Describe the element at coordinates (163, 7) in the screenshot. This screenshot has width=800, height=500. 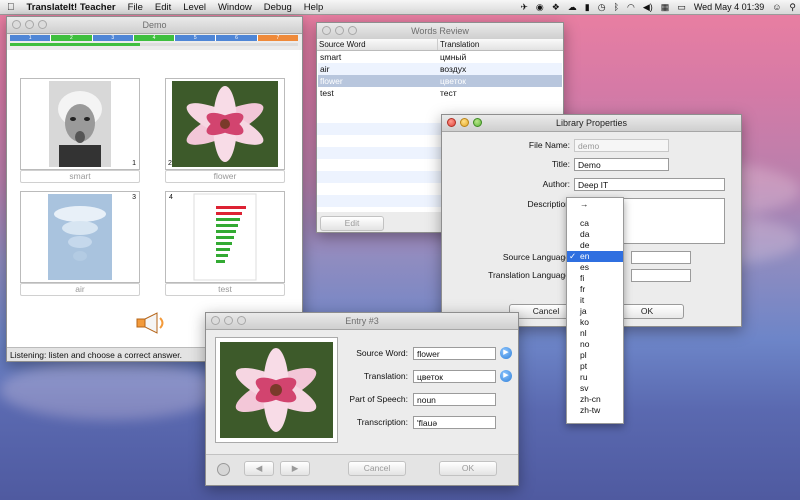
I see `menu-edit: Edit` at that location.